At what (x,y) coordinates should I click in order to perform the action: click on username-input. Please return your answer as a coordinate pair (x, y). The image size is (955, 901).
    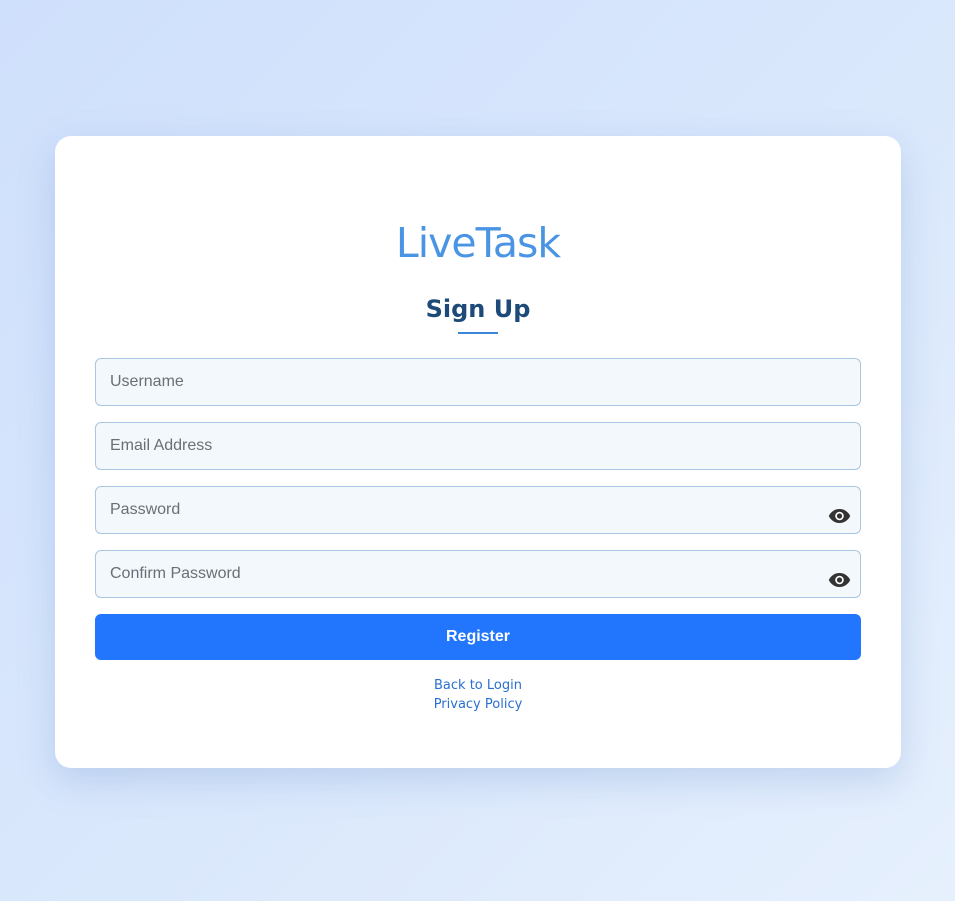
    Looking at the image, I should click on (478, 382).